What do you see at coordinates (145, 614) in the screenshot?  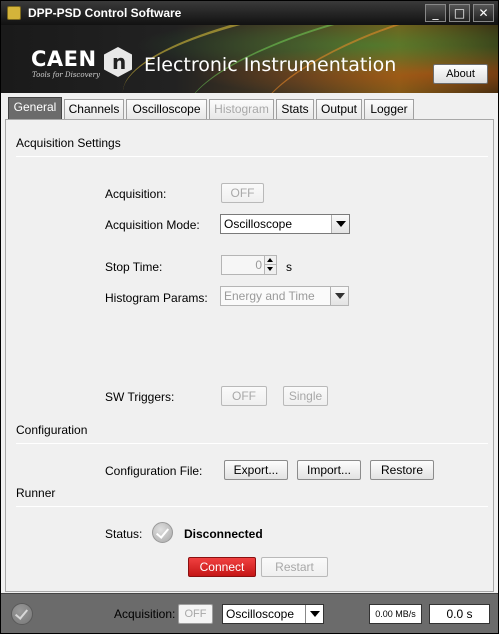 I see `statusbar-acquisition-label: Acquisition:` at bounding box center [145, 614].